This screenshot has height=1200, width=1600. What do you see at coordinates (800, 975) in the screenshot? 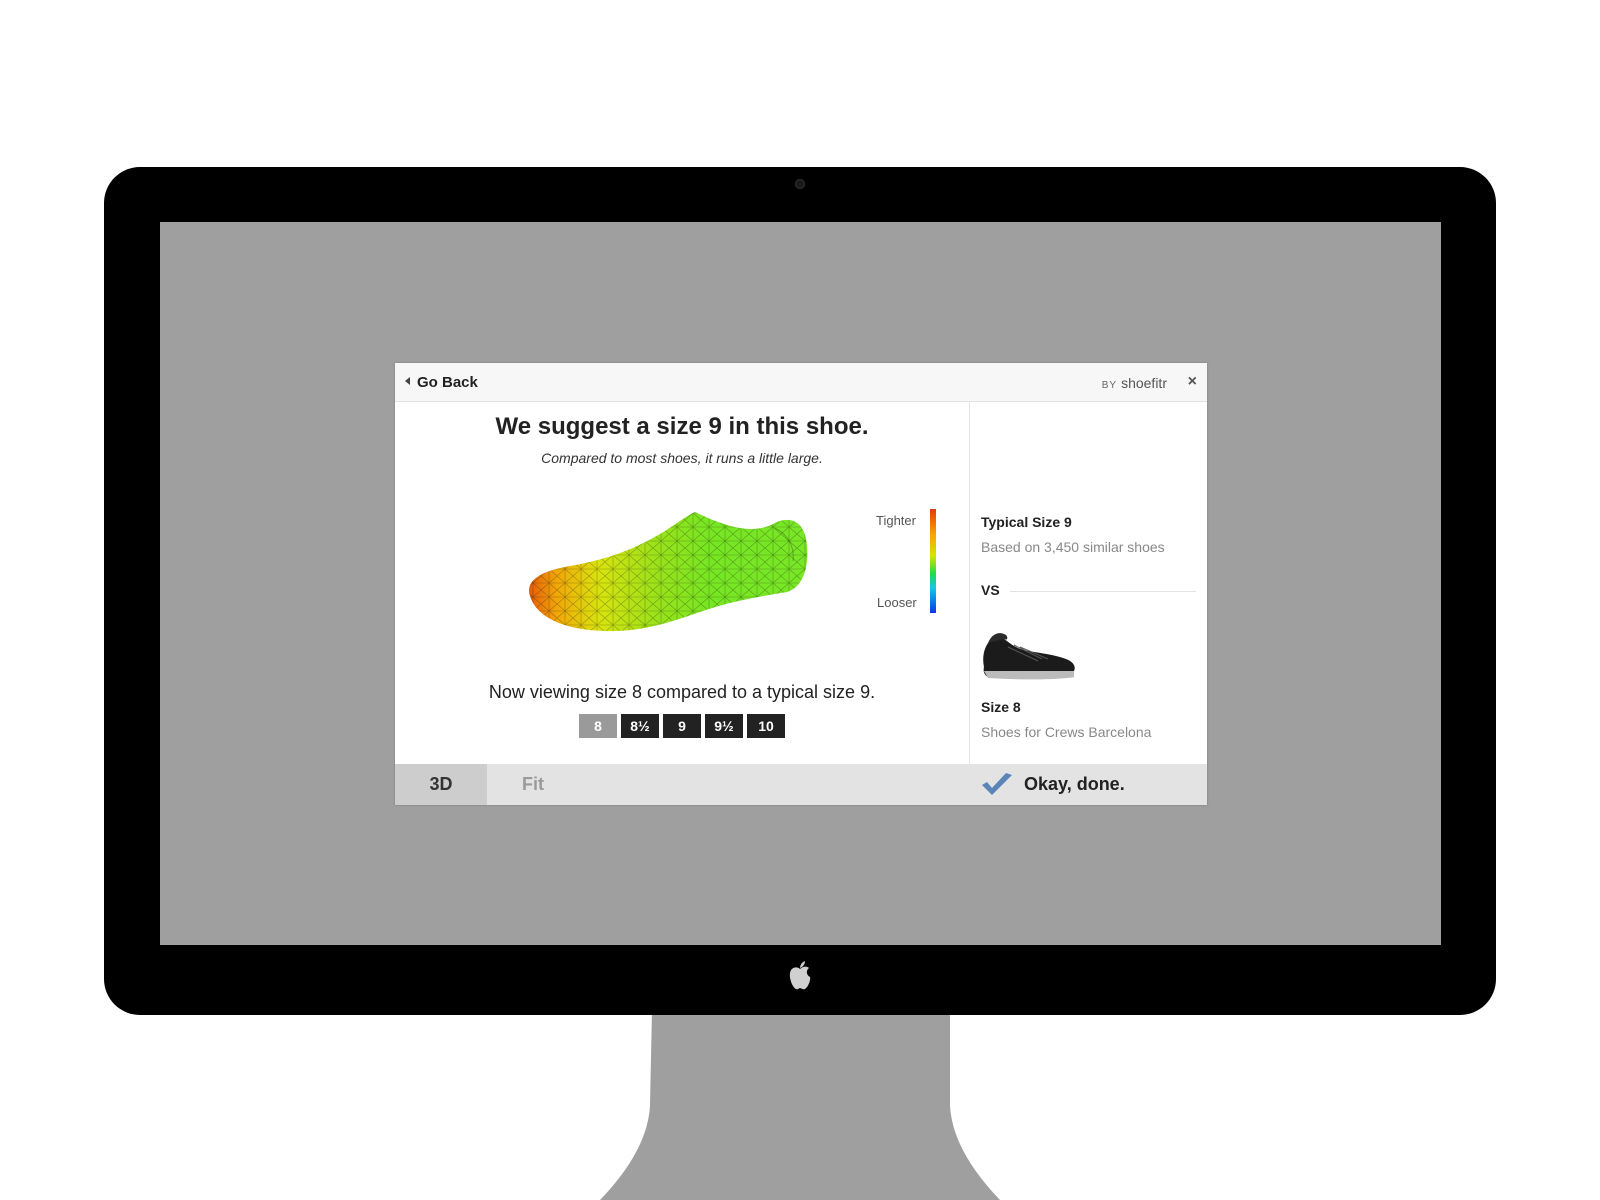
I see `apple-logo-icon` at bounding box center [800, 975].